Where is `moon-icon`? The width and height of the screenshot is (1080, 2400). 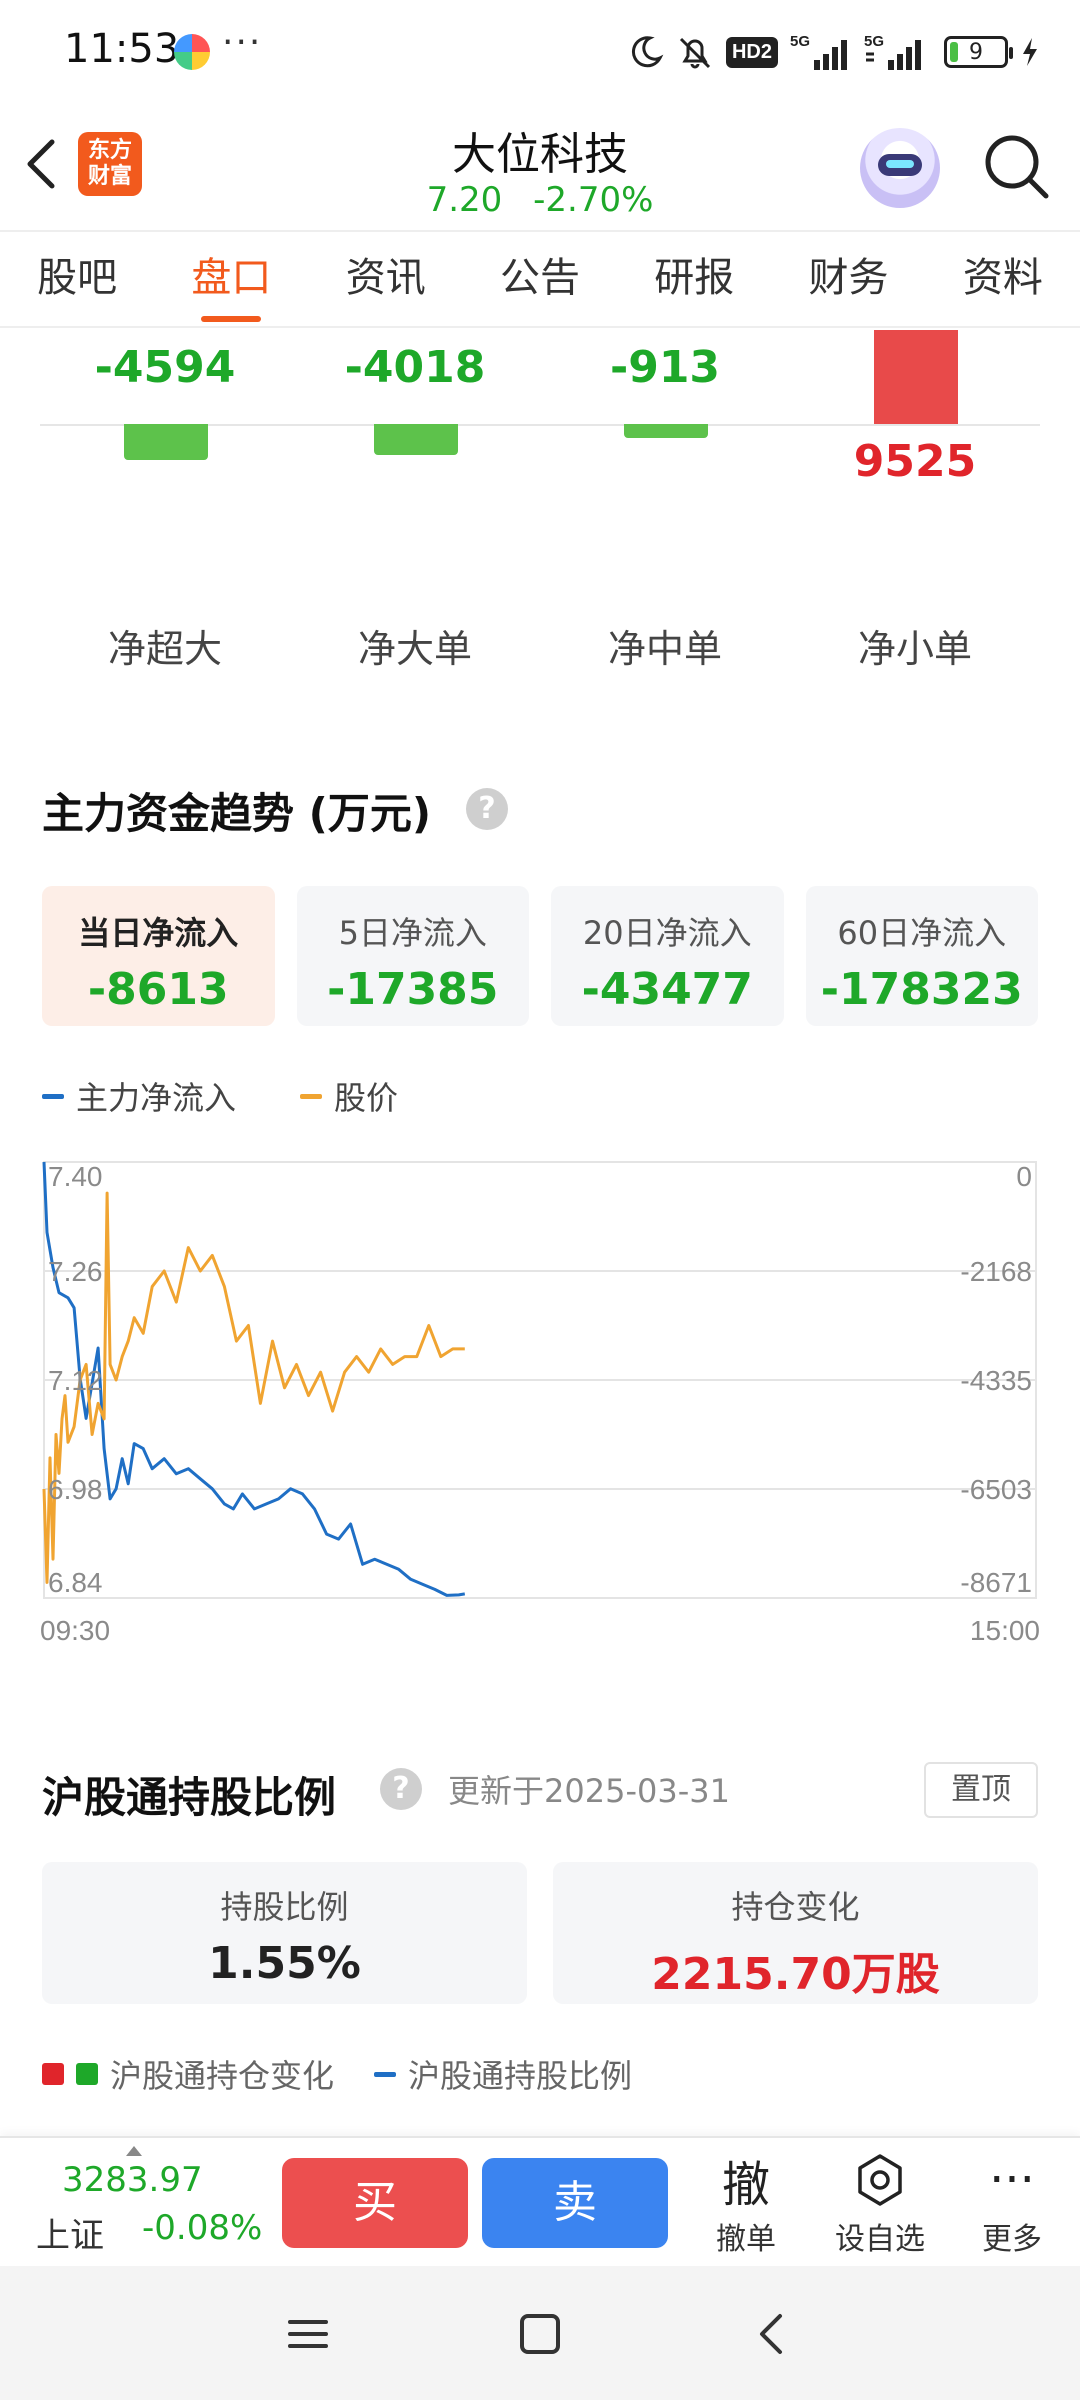
moon-icon is located at coordinates (647, 52).